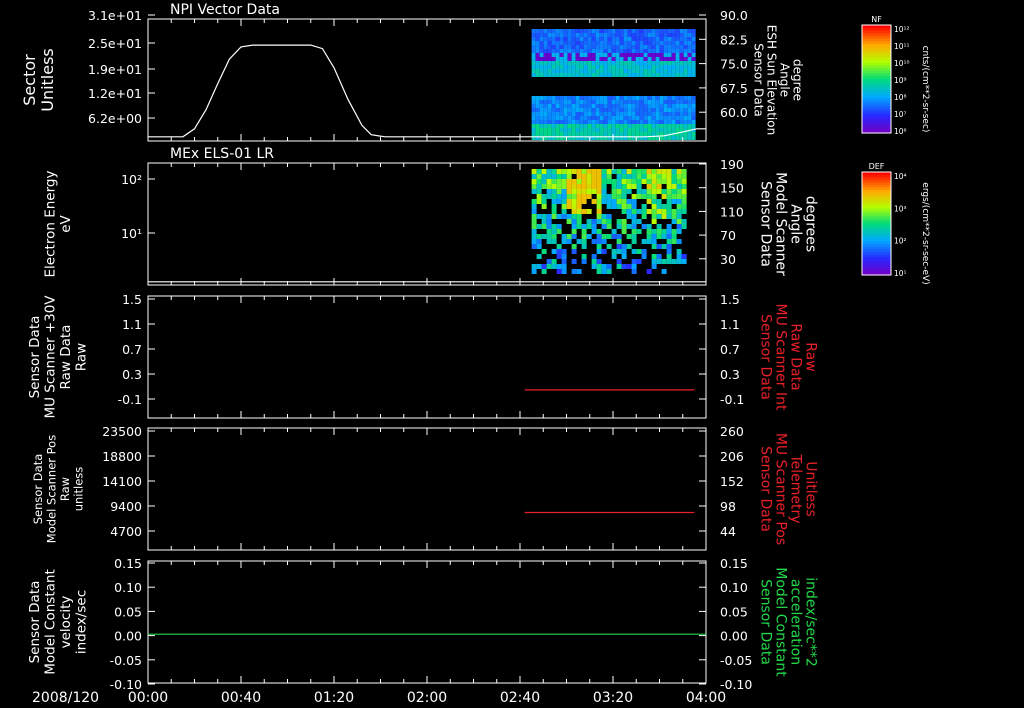 This screenshot has width=1024, height=708. I want to click on right-tick-label: -0.05, so click(736, 660).